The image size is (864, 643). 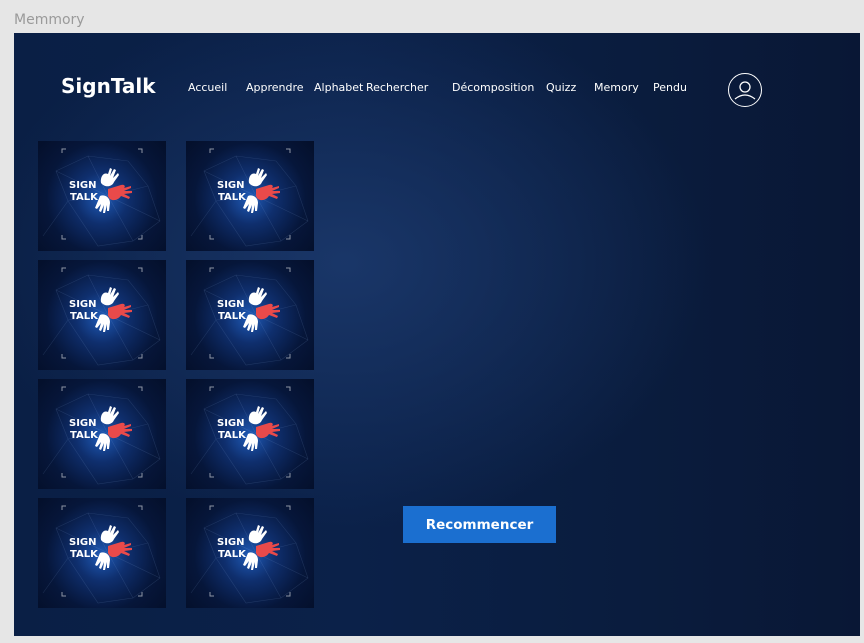 I want to click on profile-button, so click(x=745, y=90).